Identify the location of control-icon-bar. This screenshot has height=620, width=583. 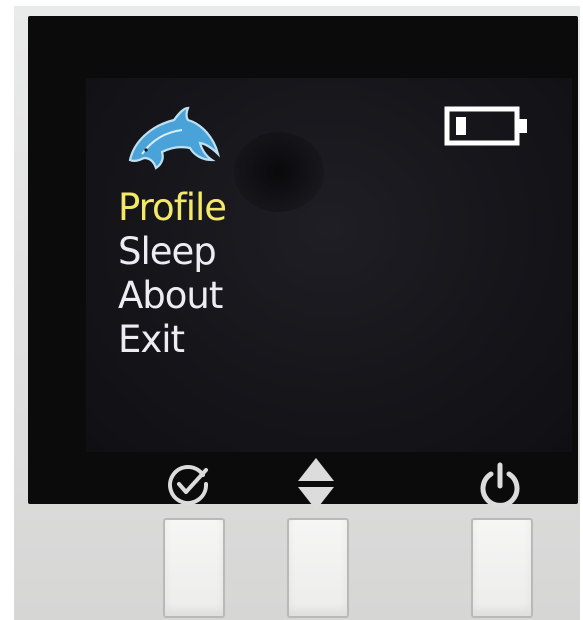
(303, 486).